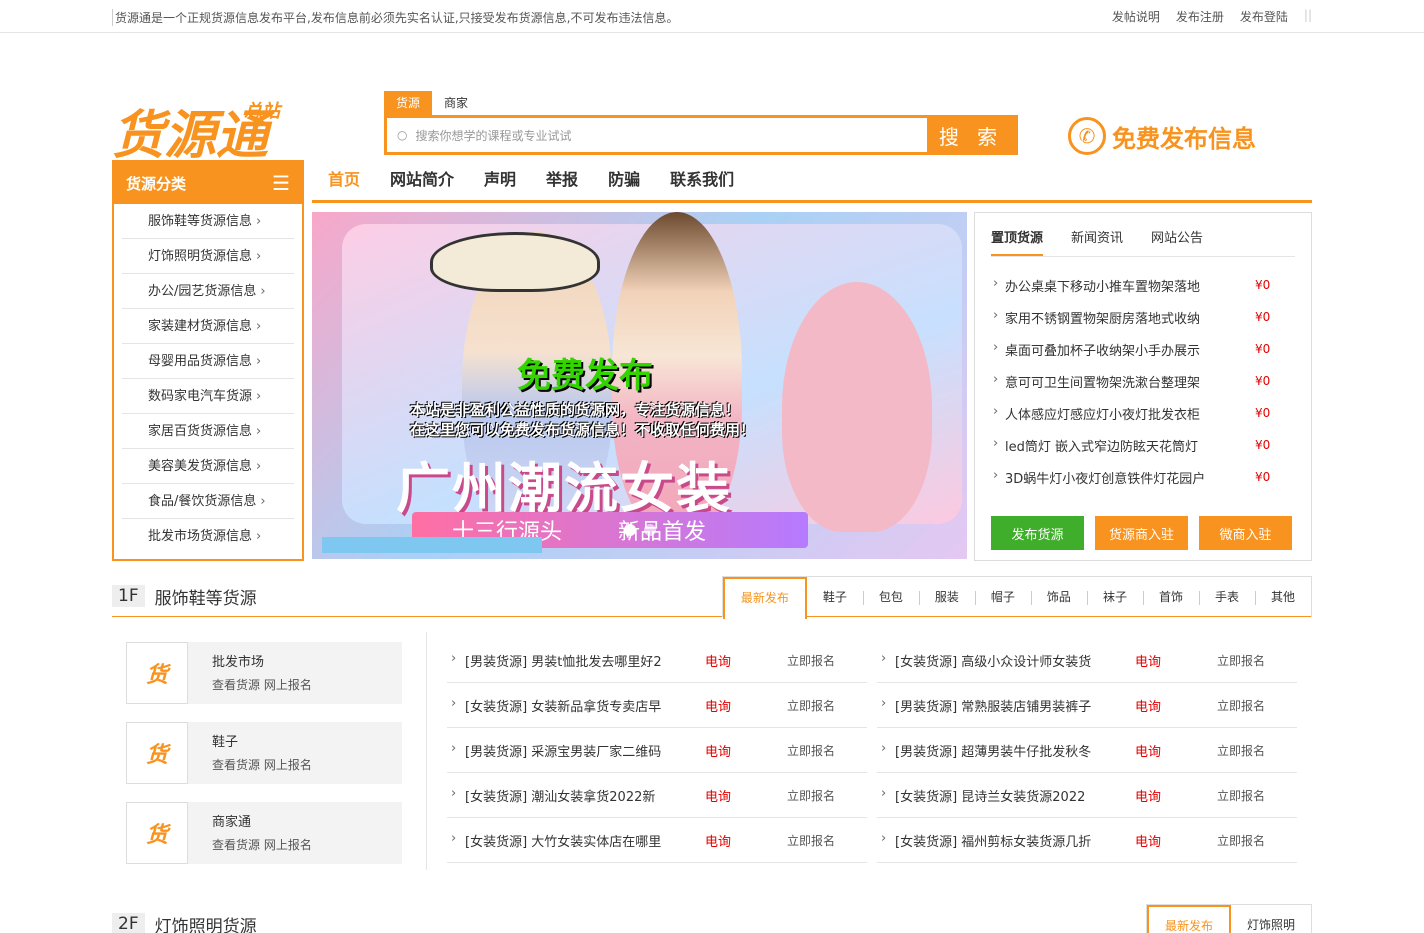 The width and height of the screenshot is (1424, 933). Describe the element at coordinates (1245, 533) in the screenshot. I see `wechat-merchant-join-button: 微商入驻` at that location.